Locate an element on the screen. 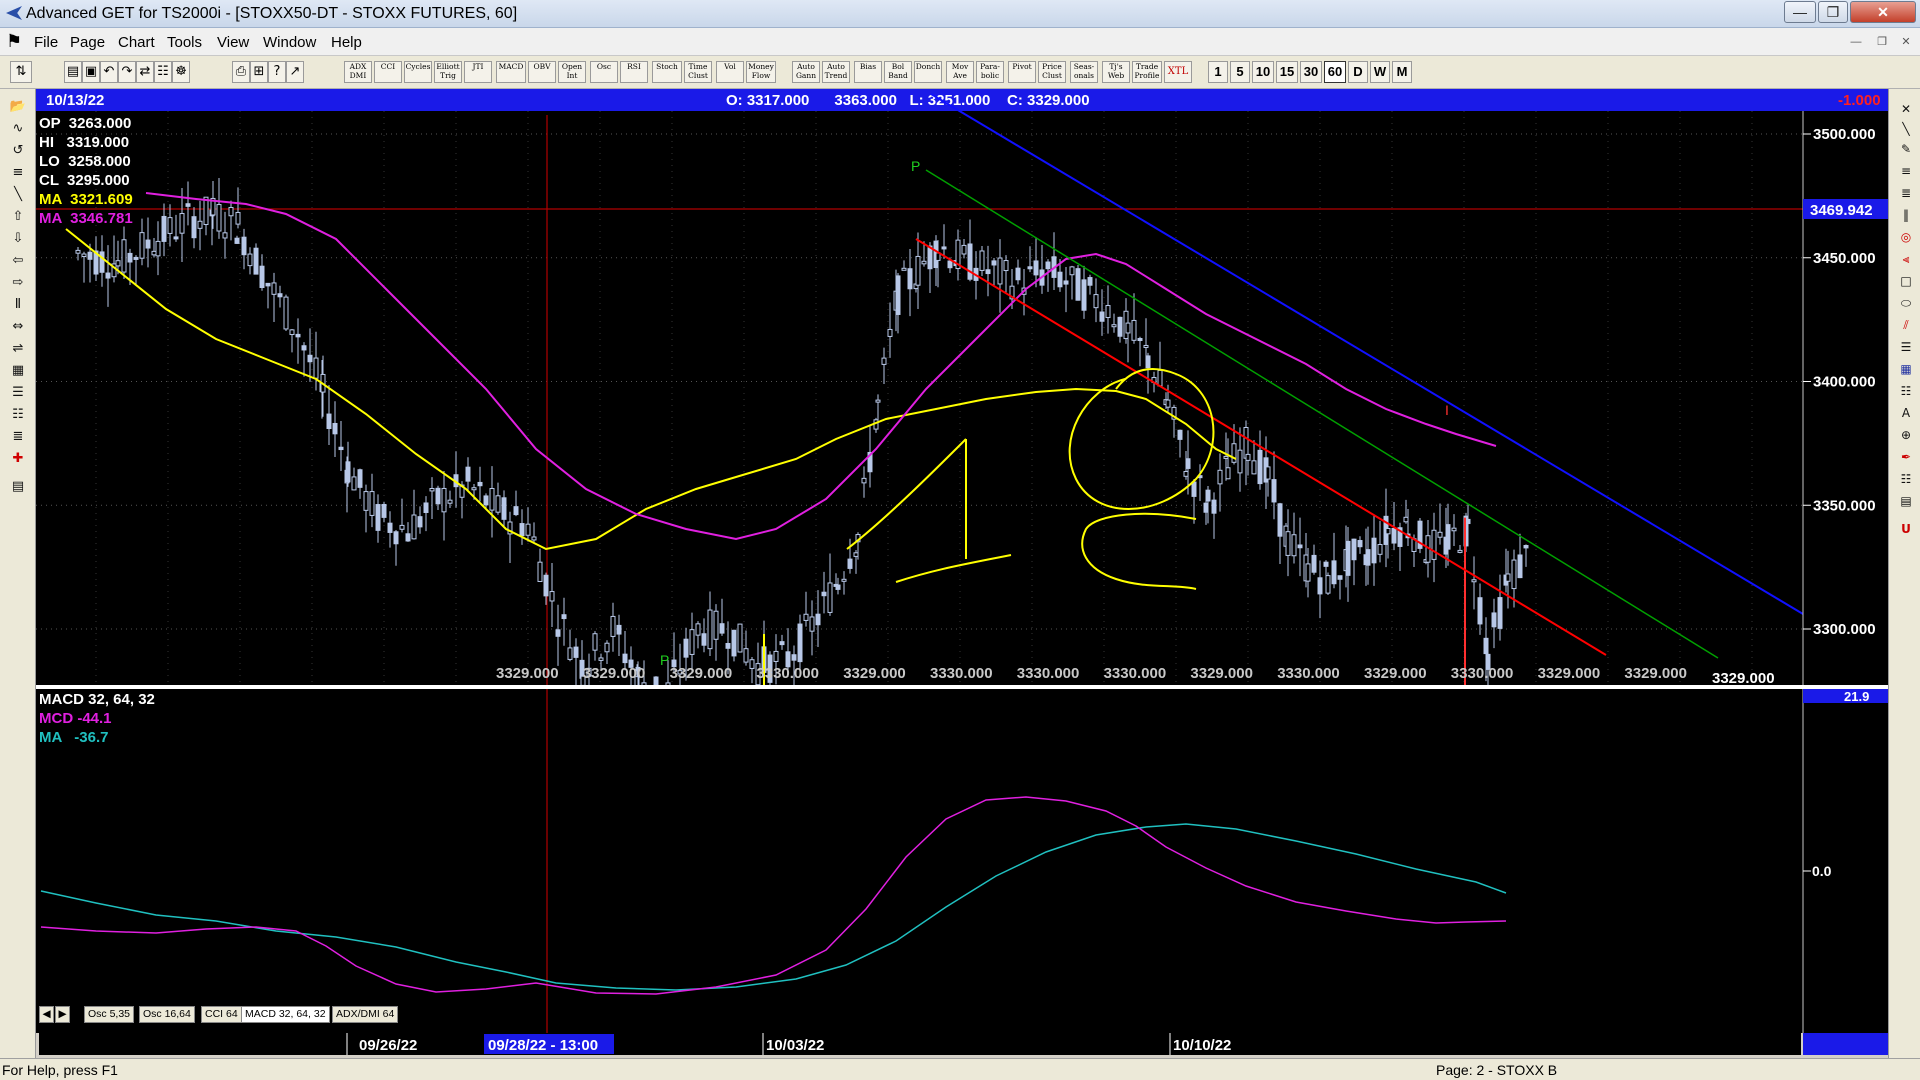 This screenshot has height=1080, width=1920. mdi-close-button: ✕ is located at coordinates (1906, 42).